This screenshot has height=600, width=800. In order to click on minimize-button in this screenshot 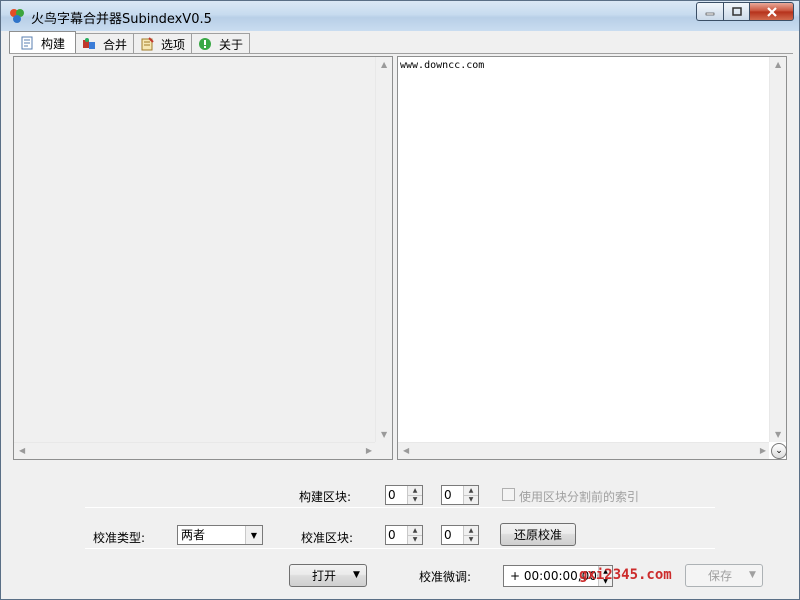, I will do `click(709, 11)`.